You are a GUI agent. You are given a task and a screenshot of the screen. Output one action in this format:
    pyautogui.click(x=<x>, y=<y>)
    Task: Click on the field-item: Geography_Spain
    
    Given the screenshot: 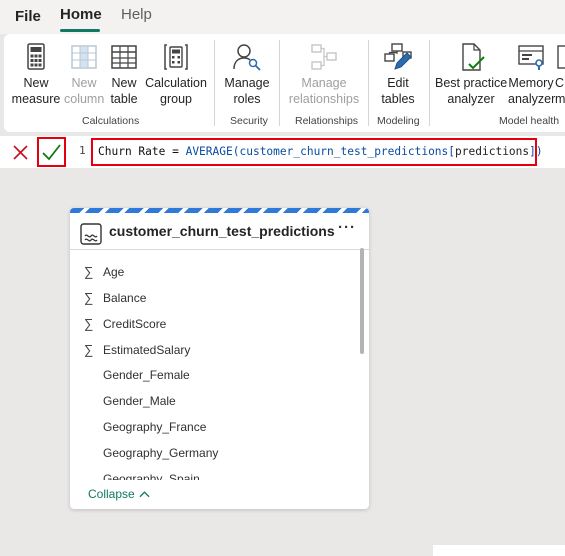 What is the action you would take?
    pyautogui.click(x=142, y=476)
    